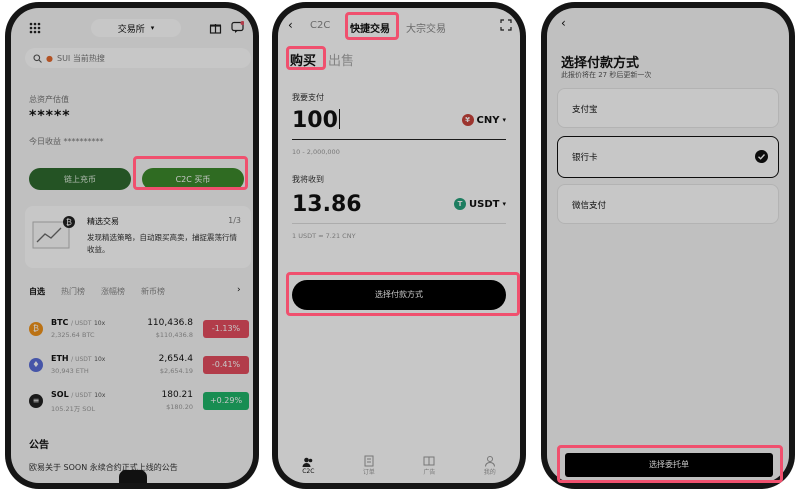  Describe the element at coordinates (139, 293) in the screenshot. I see `market-tabs: 自选 热门榜 涨幅榜 新币榜` at that location.